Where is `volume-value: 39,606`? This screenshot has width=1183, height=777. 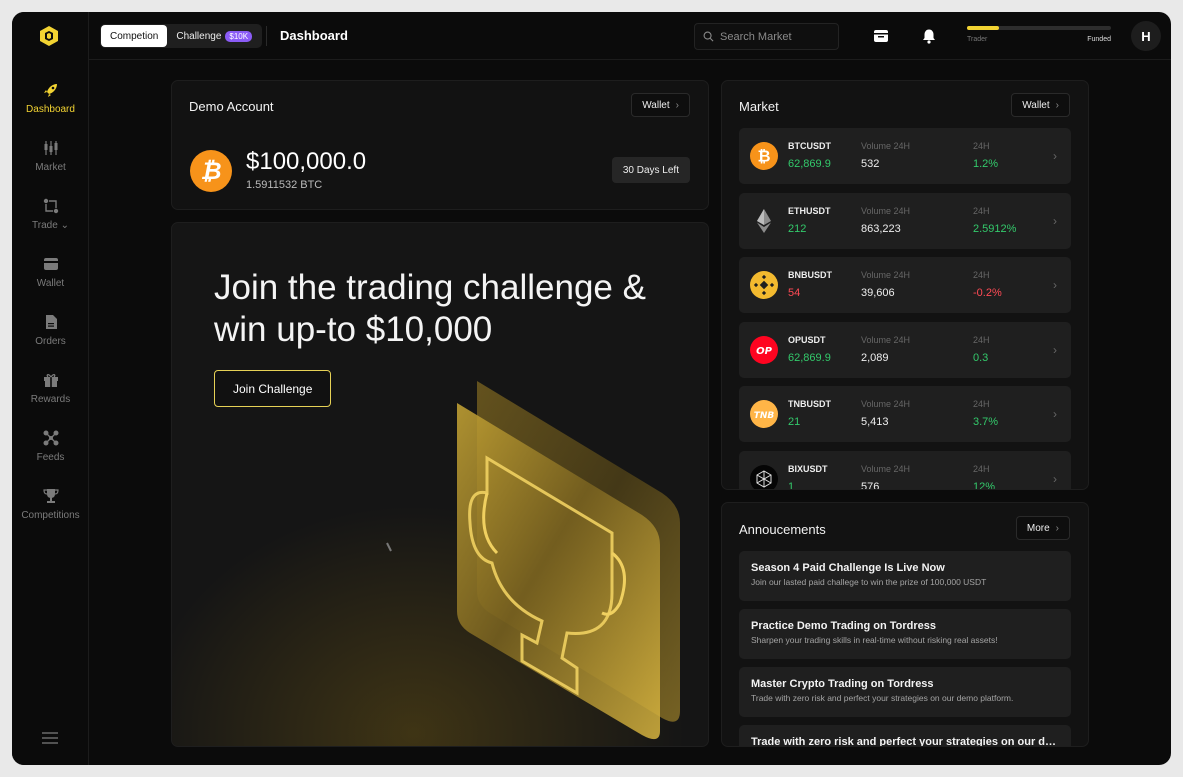 volume-value: 39,606 is located at coordinates (878, 293).